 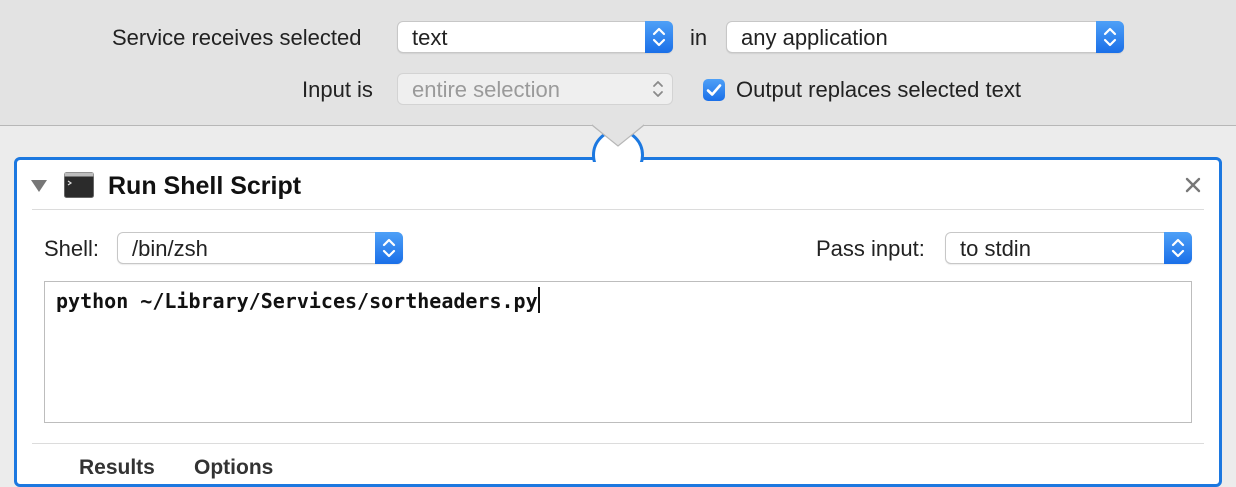 I want to click on receives-type-value: text, so click(x=430, y=37).